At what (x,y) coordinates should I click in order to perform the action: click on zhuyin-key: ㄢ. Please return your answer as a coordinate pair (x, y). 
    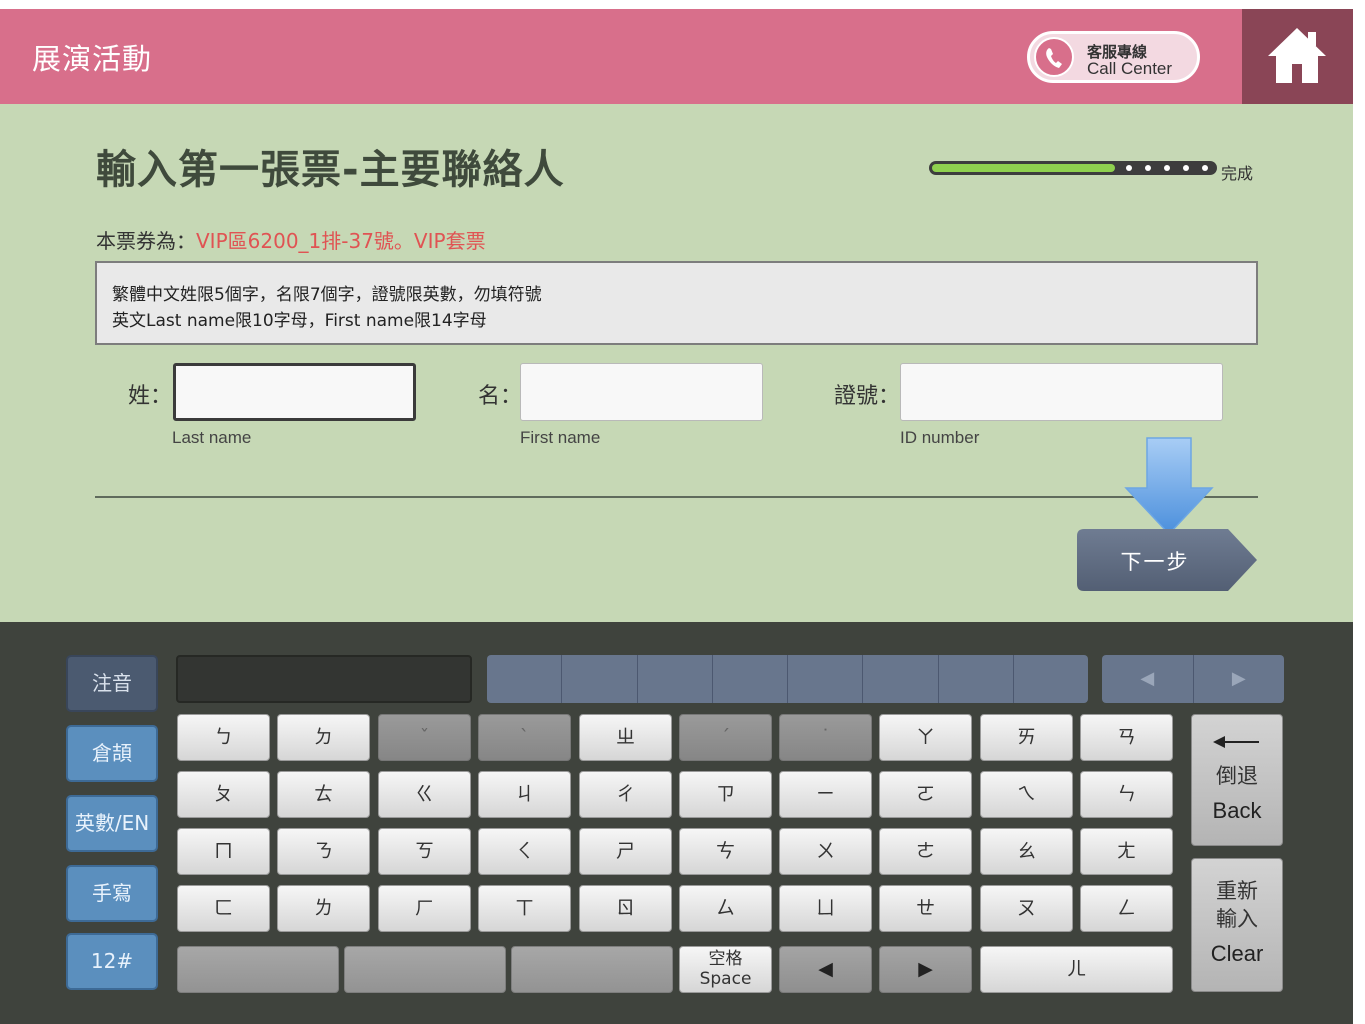
    Looking at the image, I should click on (1126, 737).